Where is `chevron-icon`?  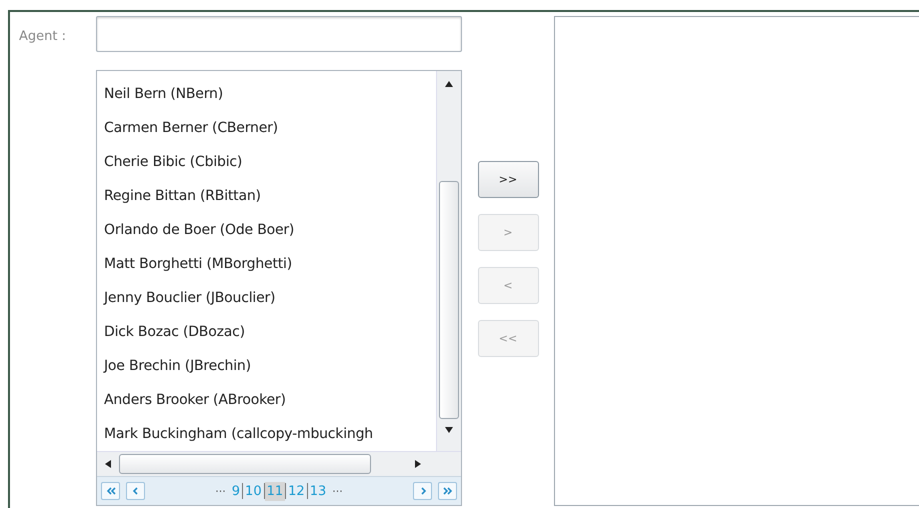
chevron-icon is located at coordinates (135, 491).